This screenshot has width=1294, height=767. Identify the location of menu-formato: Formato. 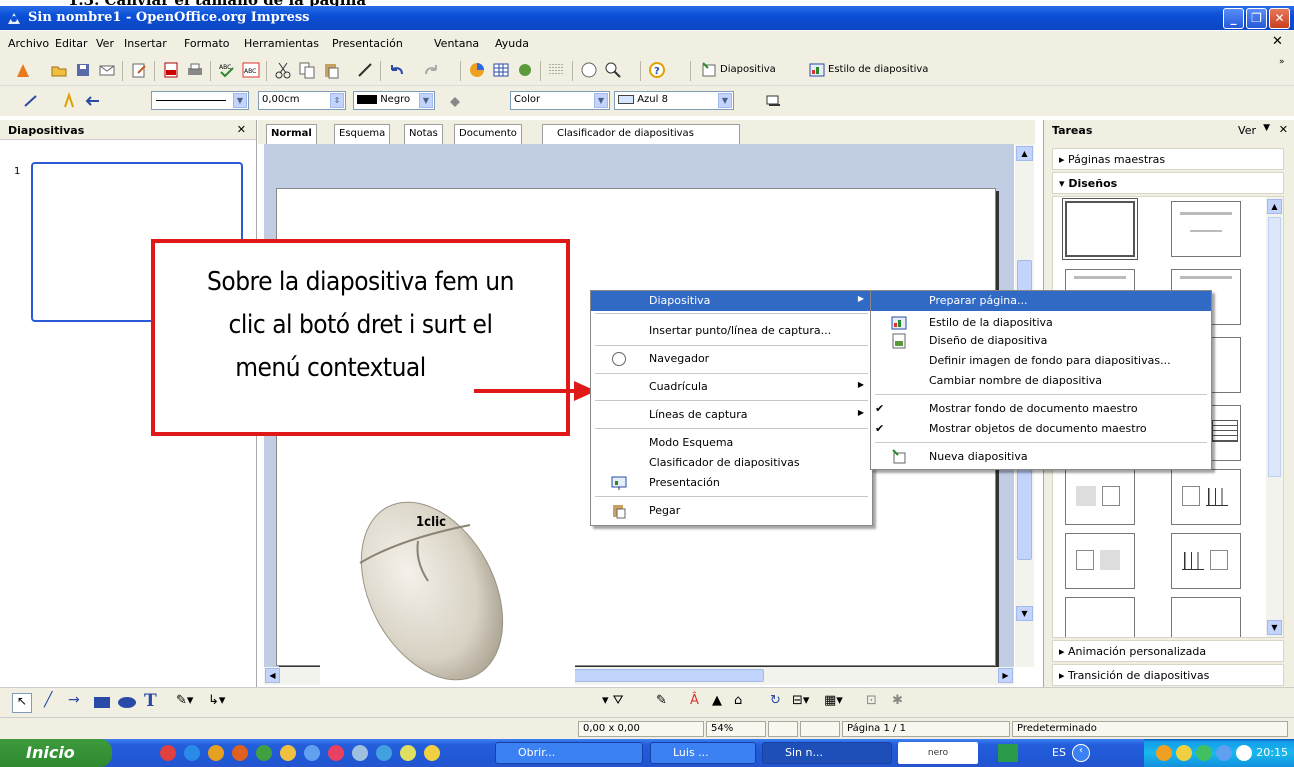
(207, 43).